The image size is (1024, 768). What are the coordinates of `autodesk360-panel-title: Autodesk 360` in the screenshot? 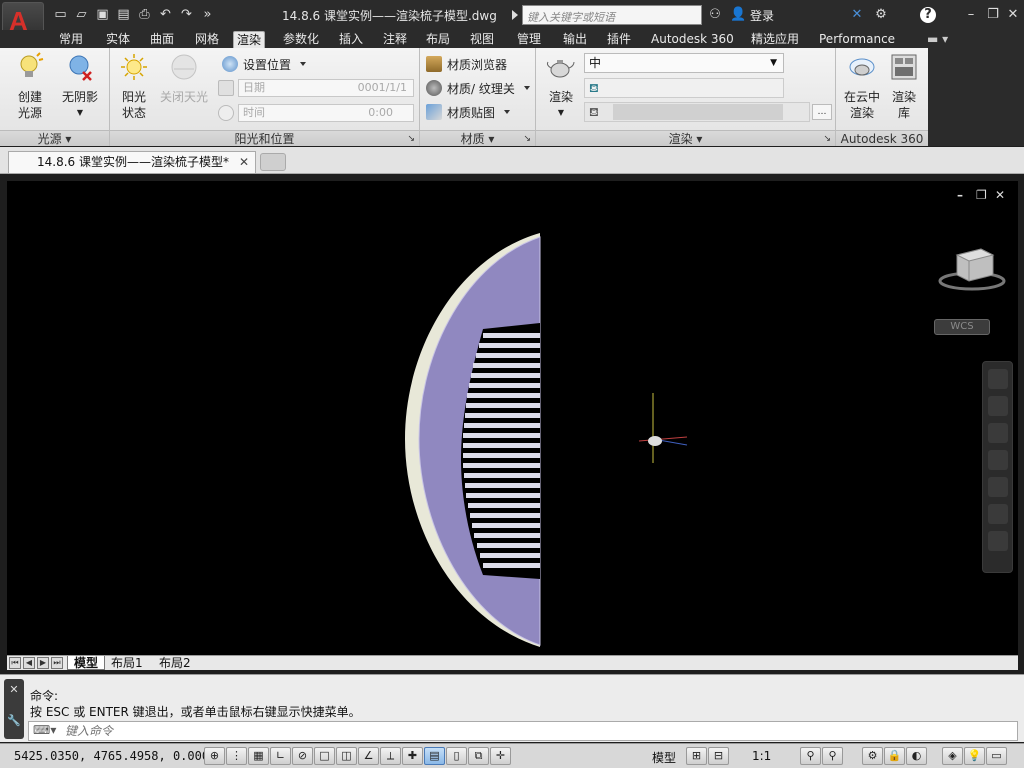 It's located at (882, 138).